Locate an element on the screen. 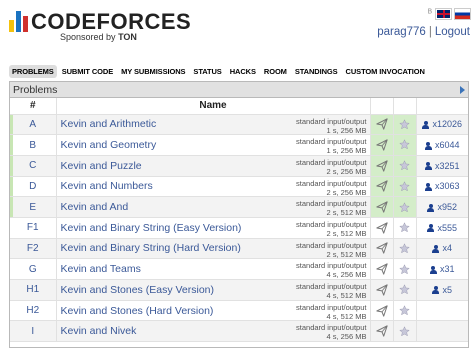  menu-item-standings: STANDINGS is located at coordinates (316, 71).